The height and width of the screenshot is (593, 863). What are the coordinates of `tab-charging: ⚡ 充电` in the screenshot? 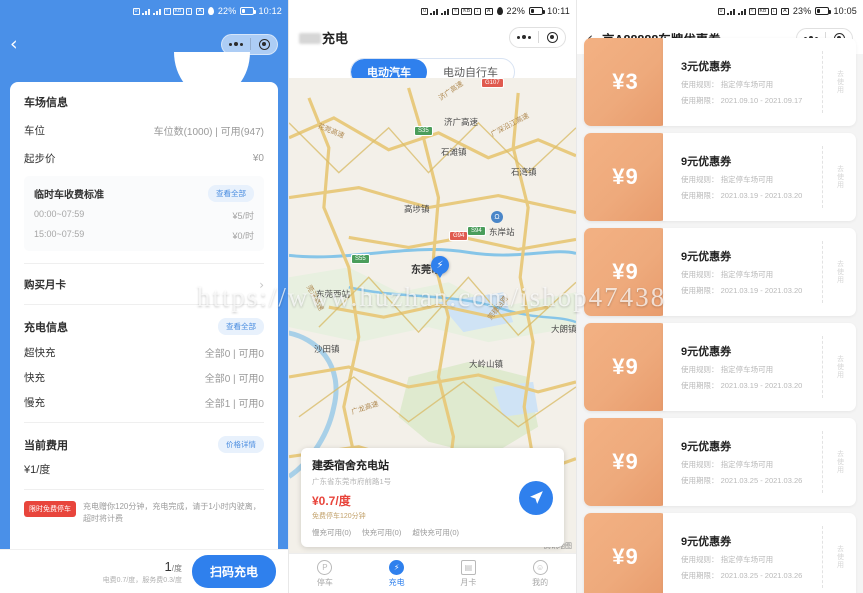 It's located at (397, 573).